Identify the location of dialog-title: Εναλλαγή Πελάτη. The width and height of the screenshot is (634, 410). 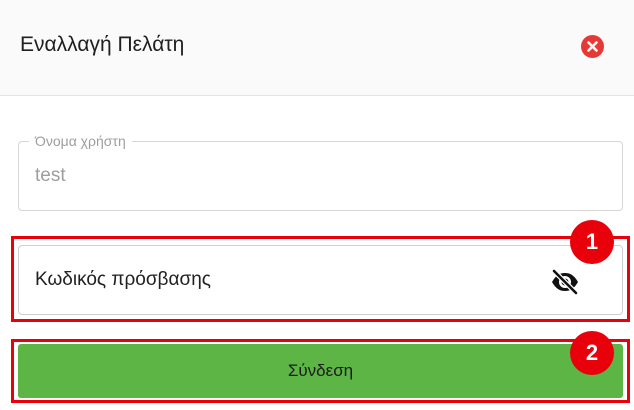
(102, 44).